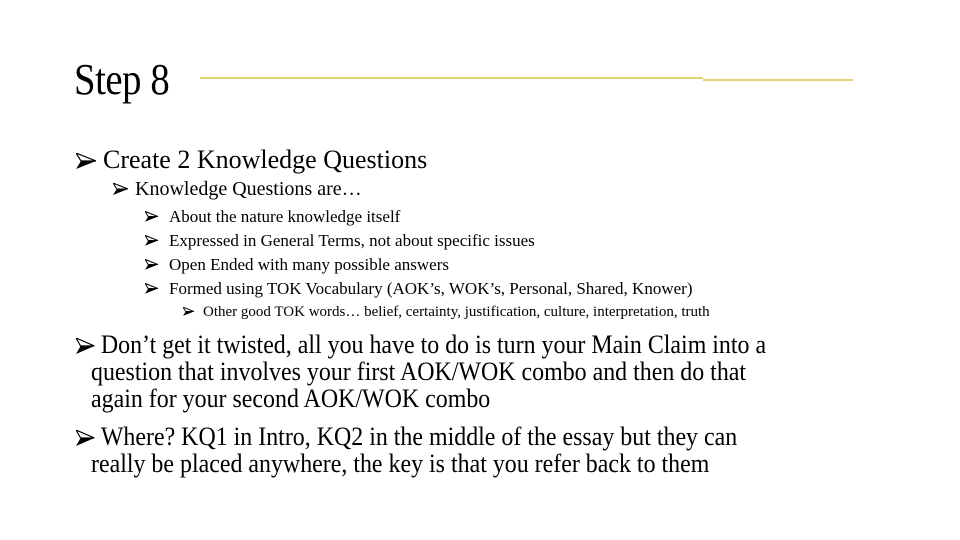  Describe the element at coordinates (778, 80) in the screenshot. I see `title-underline-end` at that location.